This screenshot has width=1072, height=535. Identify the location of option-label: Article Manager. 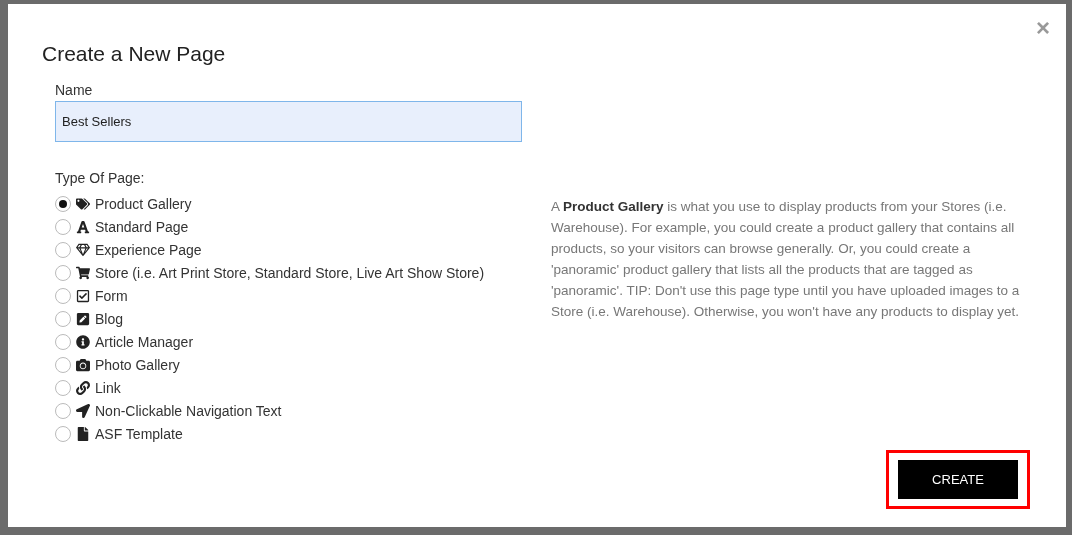
(144, 341).